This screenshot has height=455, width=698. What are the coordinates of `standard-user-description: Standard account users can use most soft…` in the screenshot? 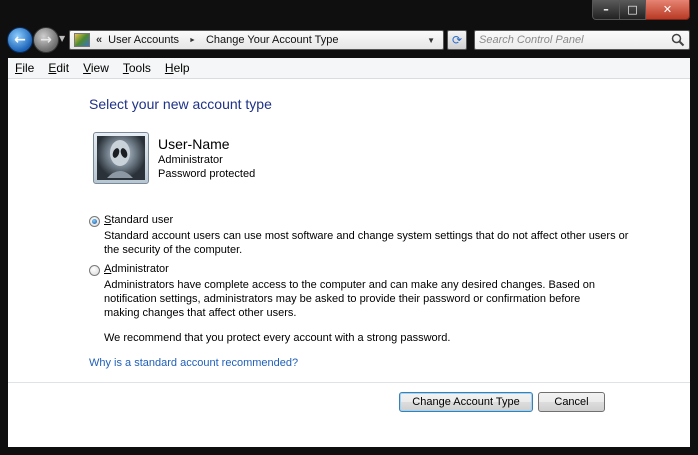 It's located at (366, 243).